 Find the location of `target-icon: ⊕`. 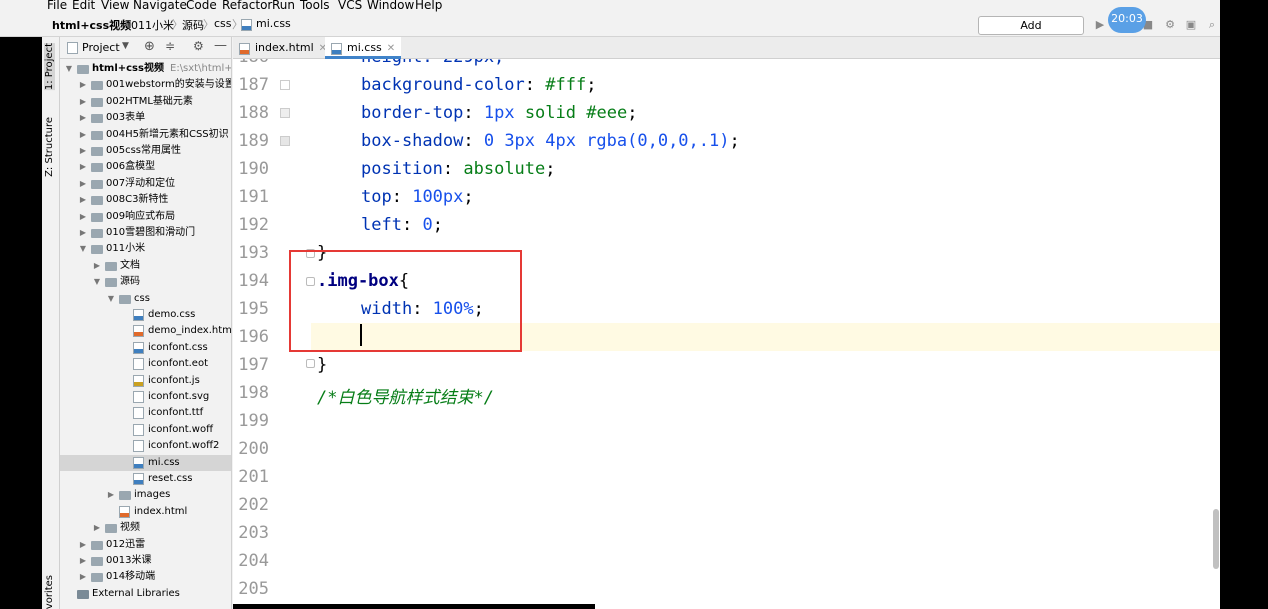

target-icon: ⊕ is located at coordinates (149, 46).